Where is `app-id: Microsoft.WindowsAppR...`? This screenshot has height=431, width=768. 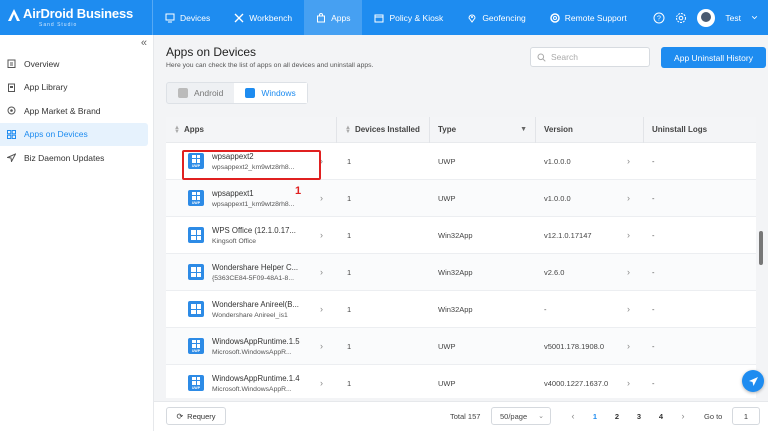 app-id: Microsoft.WindowsAppR... is located at coordinates (252, 389).